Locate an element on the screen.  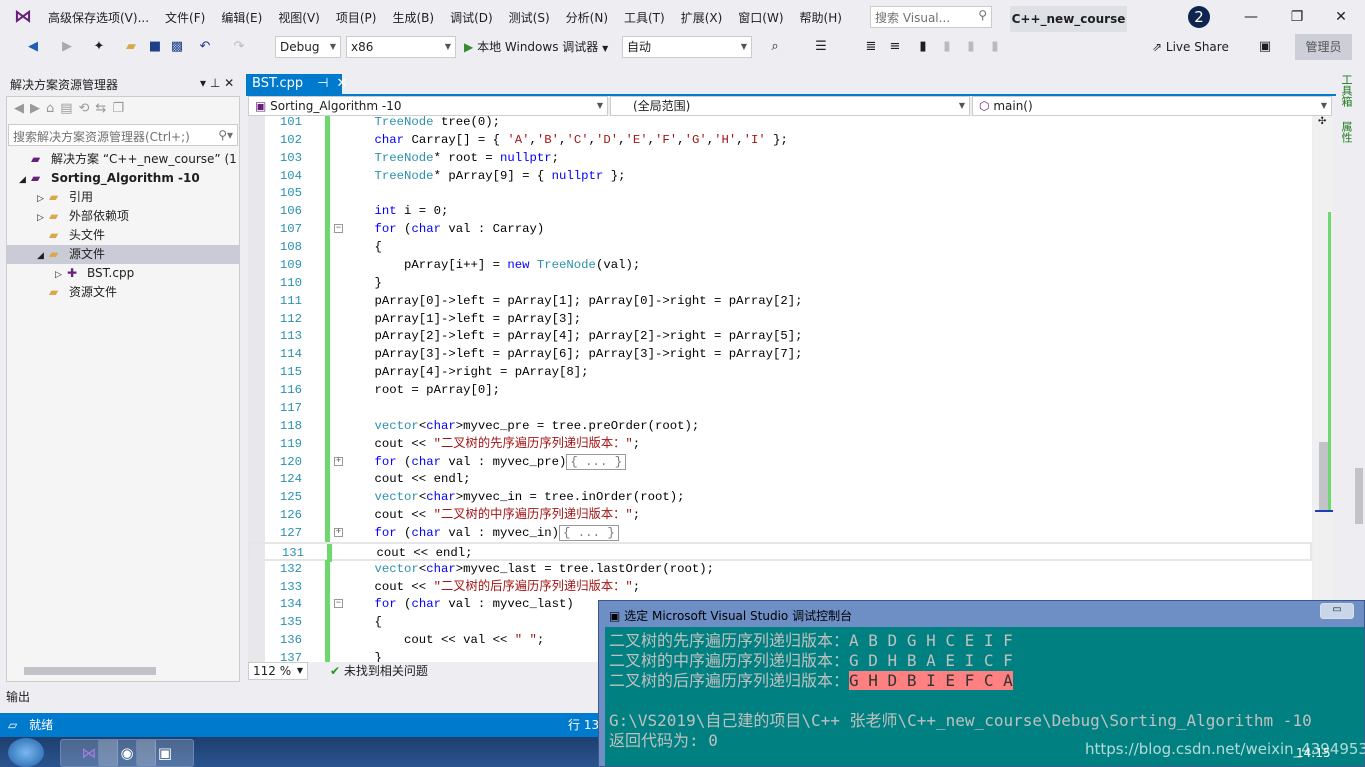
tree-item: ▷ ✚ BST.cpp is located at coordinates (123, 273).